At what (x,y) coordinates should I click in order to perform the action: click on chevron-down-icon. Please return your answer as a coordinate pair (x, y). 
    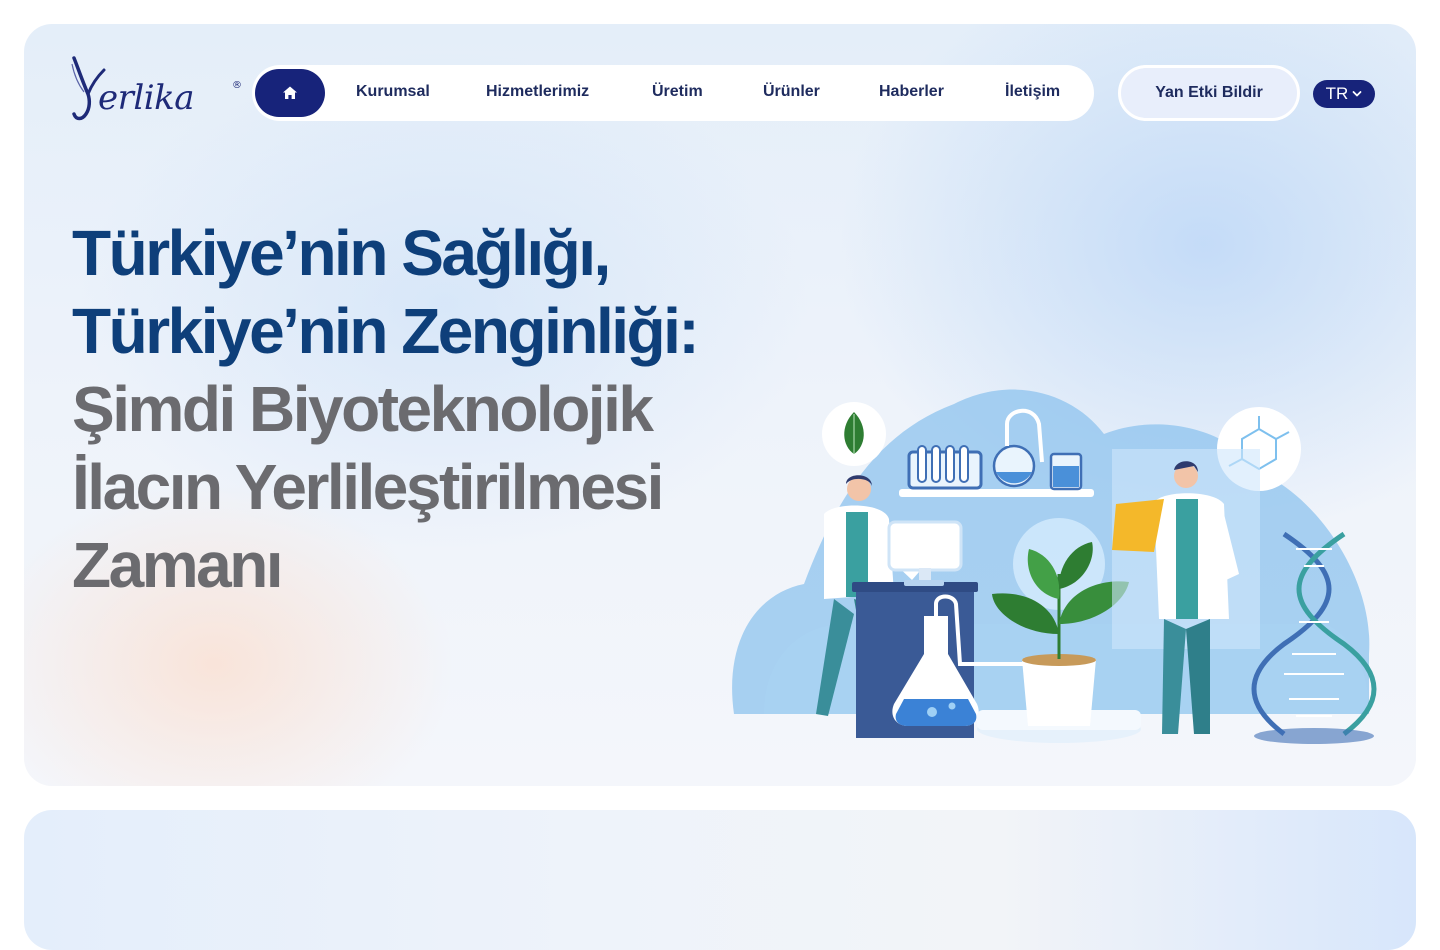
    Looking at the image, I should click on (1357, 94).